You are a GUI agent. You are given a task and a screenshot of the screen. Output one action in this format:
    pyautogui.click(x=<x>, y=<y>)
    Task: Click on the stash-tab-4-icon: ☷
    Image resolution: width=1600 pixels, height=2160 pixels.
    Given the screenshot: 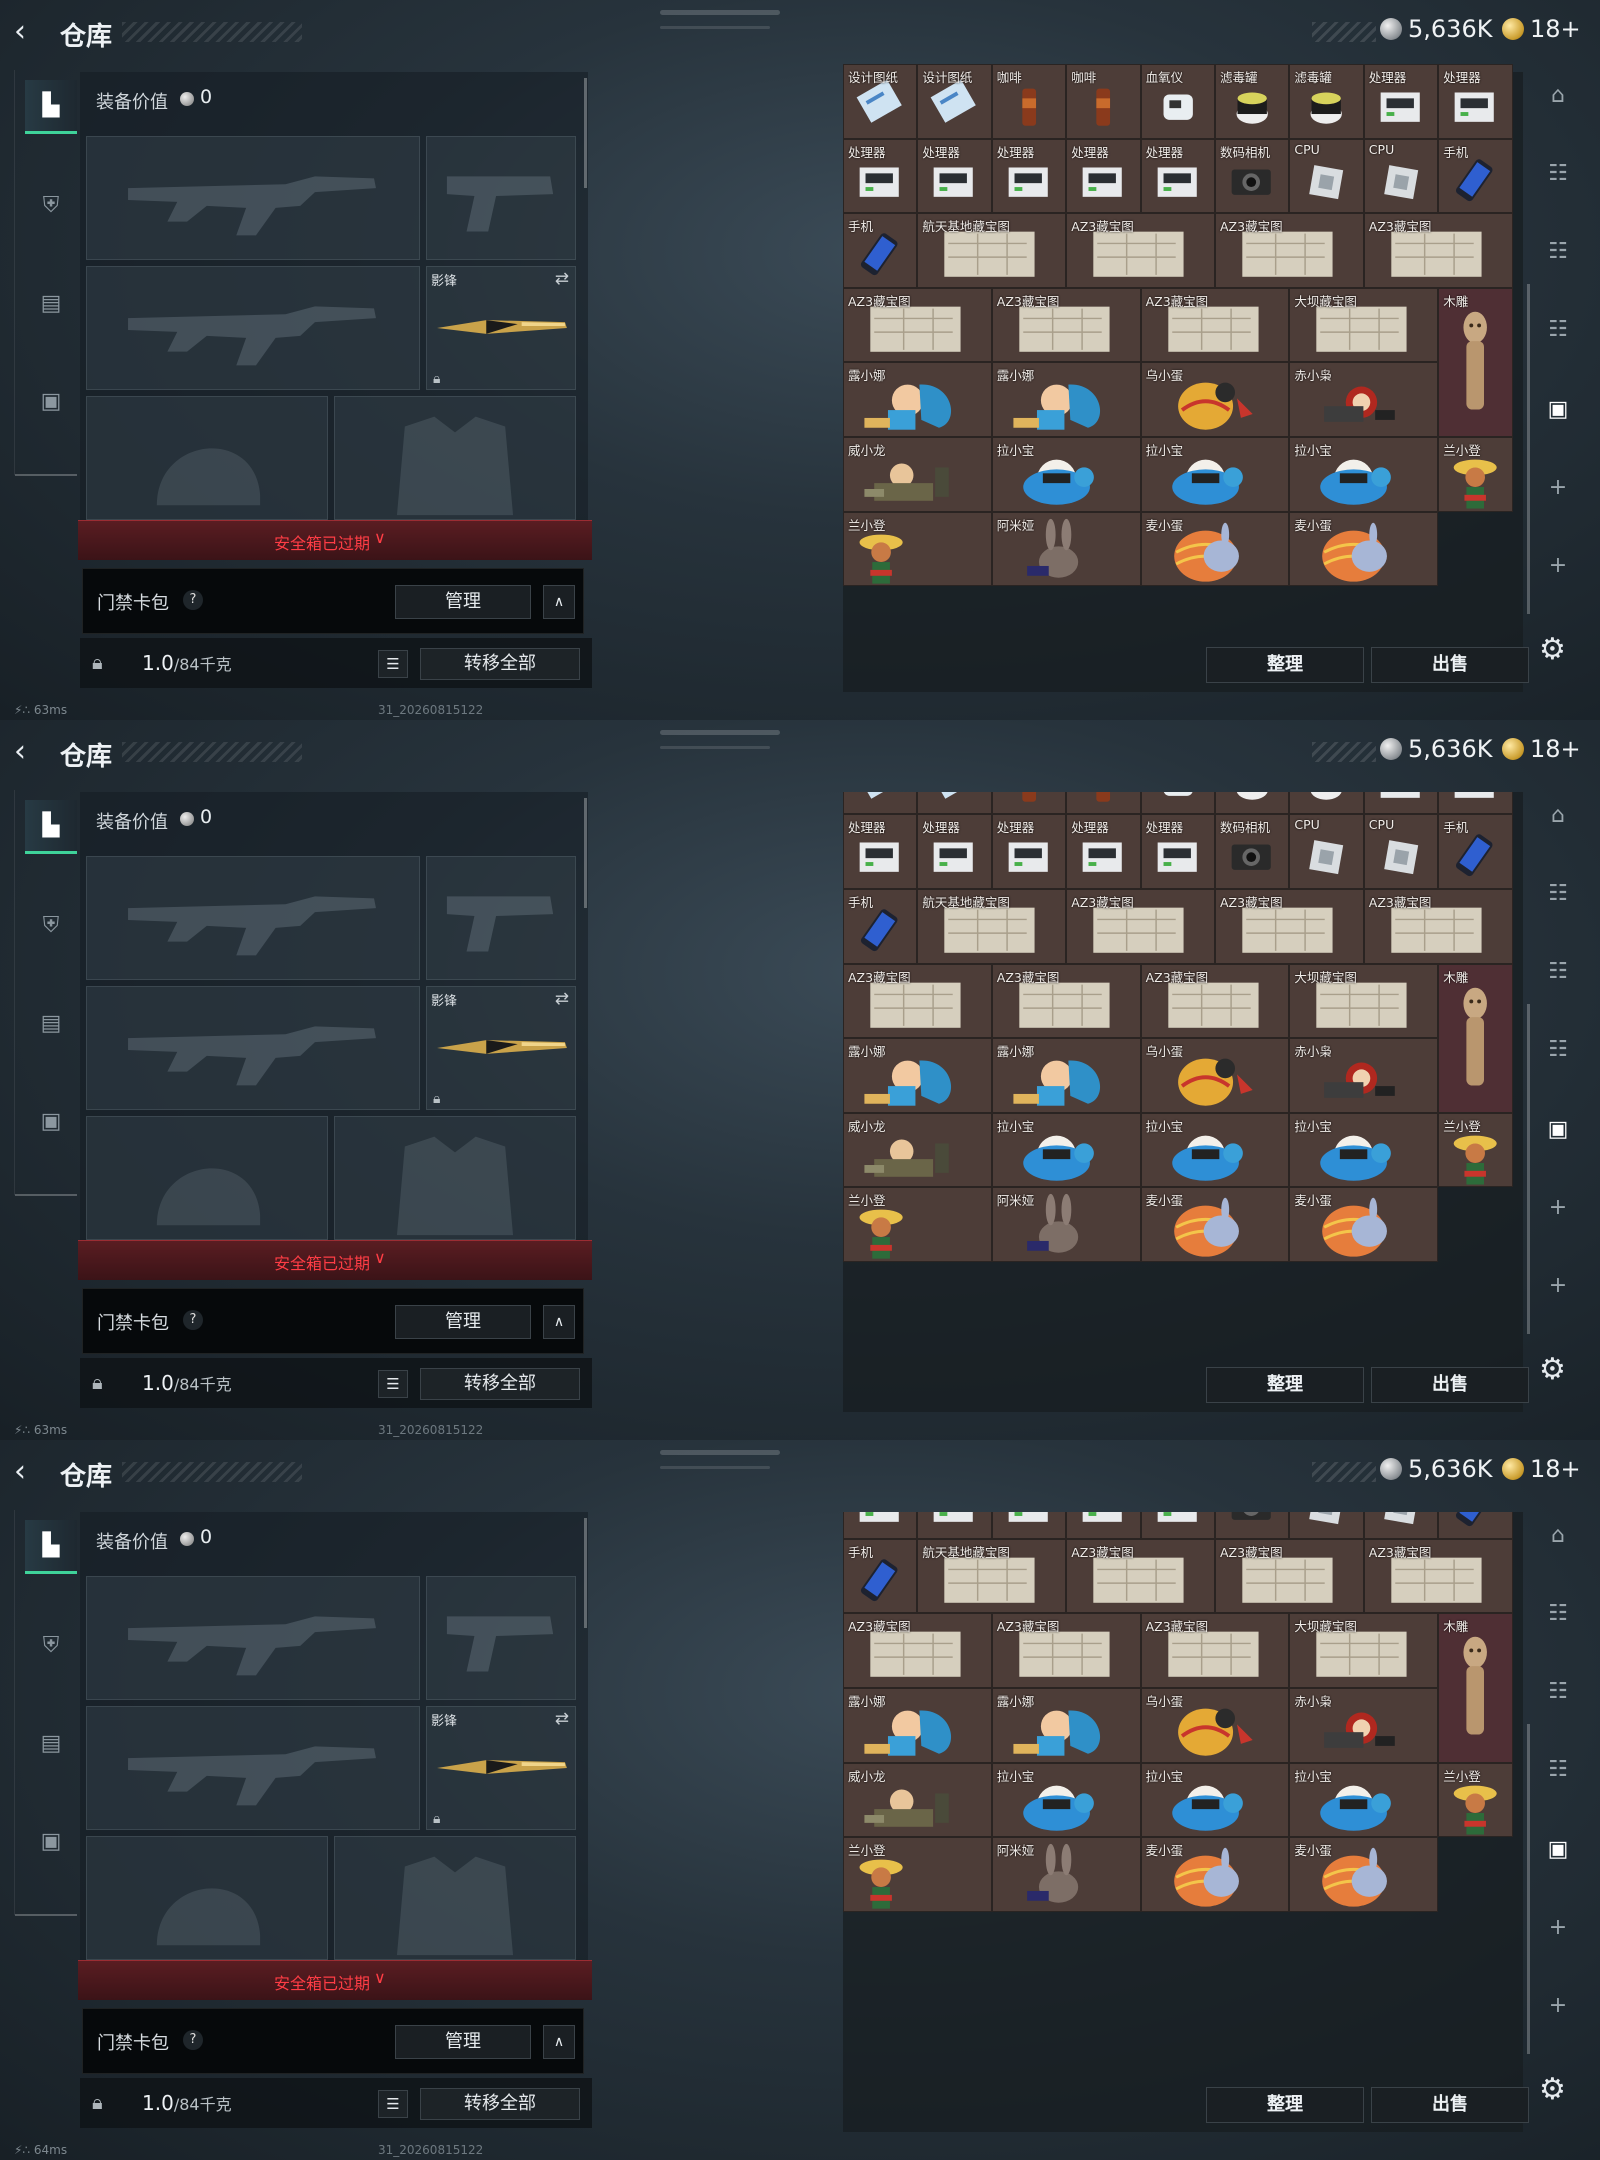 What is the action you would take?
    pyautogui.click(x=1558, y=972)
    